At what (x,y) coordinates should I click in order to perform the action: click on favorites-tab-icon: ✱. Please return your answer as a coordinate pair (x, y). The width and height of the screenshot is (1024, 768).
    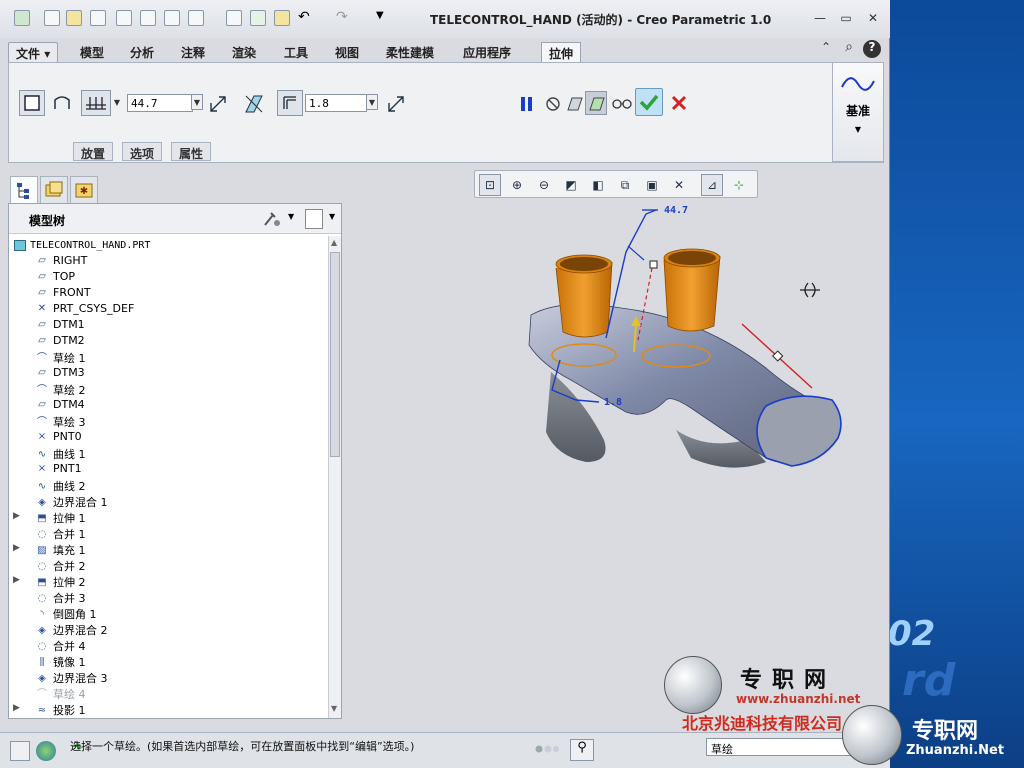
    Looking at the image, I should click on (84, 190).